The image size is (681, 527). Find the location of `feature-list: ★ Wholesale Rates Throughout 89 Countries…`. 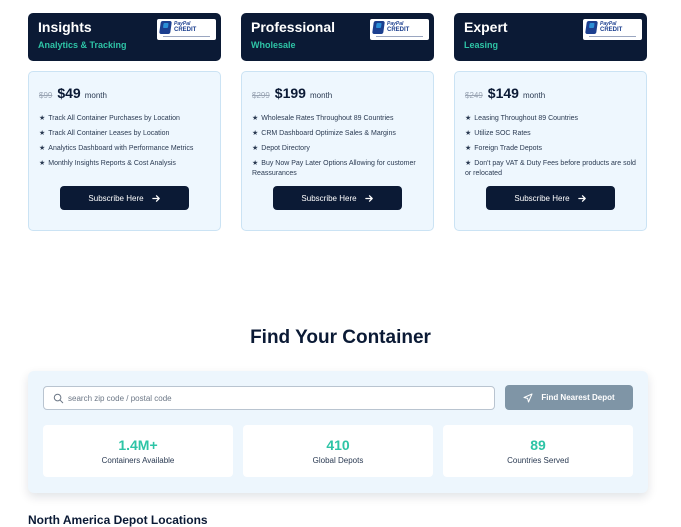

feature-list: ★ Wholesale Rates Throughout 89 Countries… is located at coordinates (338, 146).